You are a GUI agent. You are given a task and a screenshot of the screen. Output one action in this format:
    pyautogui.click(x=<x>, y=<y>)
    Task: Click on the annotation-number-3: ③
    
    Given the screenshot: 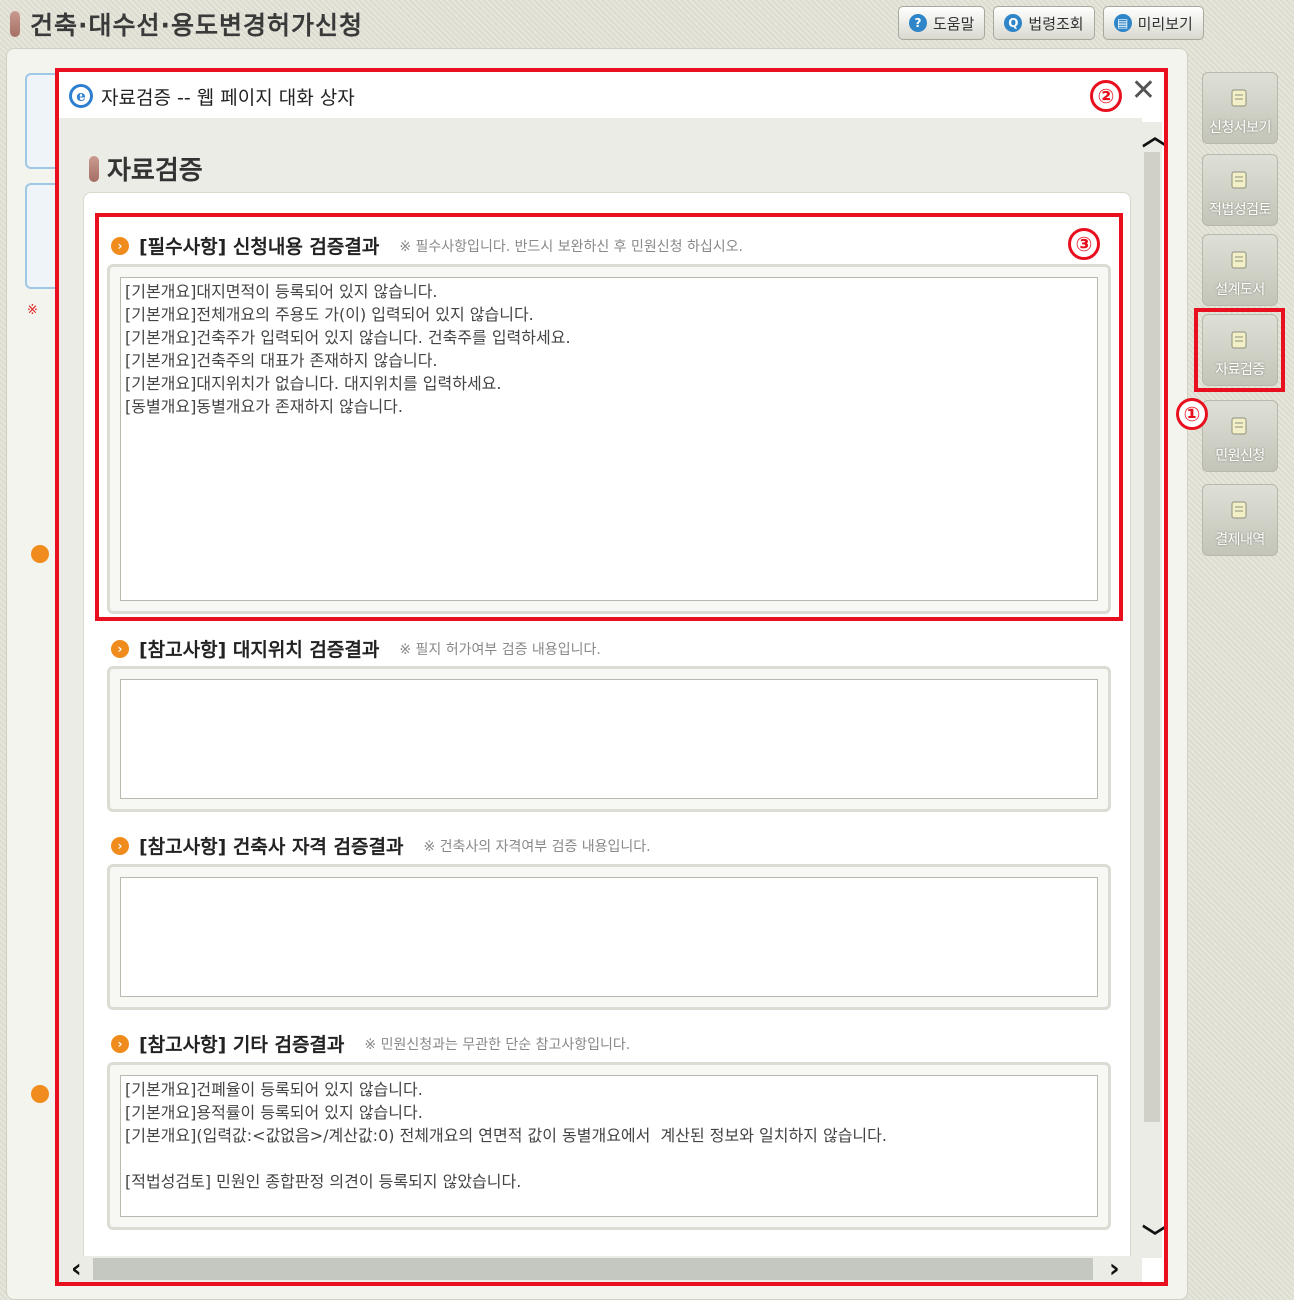 What is the action you would take?
    pyautogui.click(x=1084, y=244)
    